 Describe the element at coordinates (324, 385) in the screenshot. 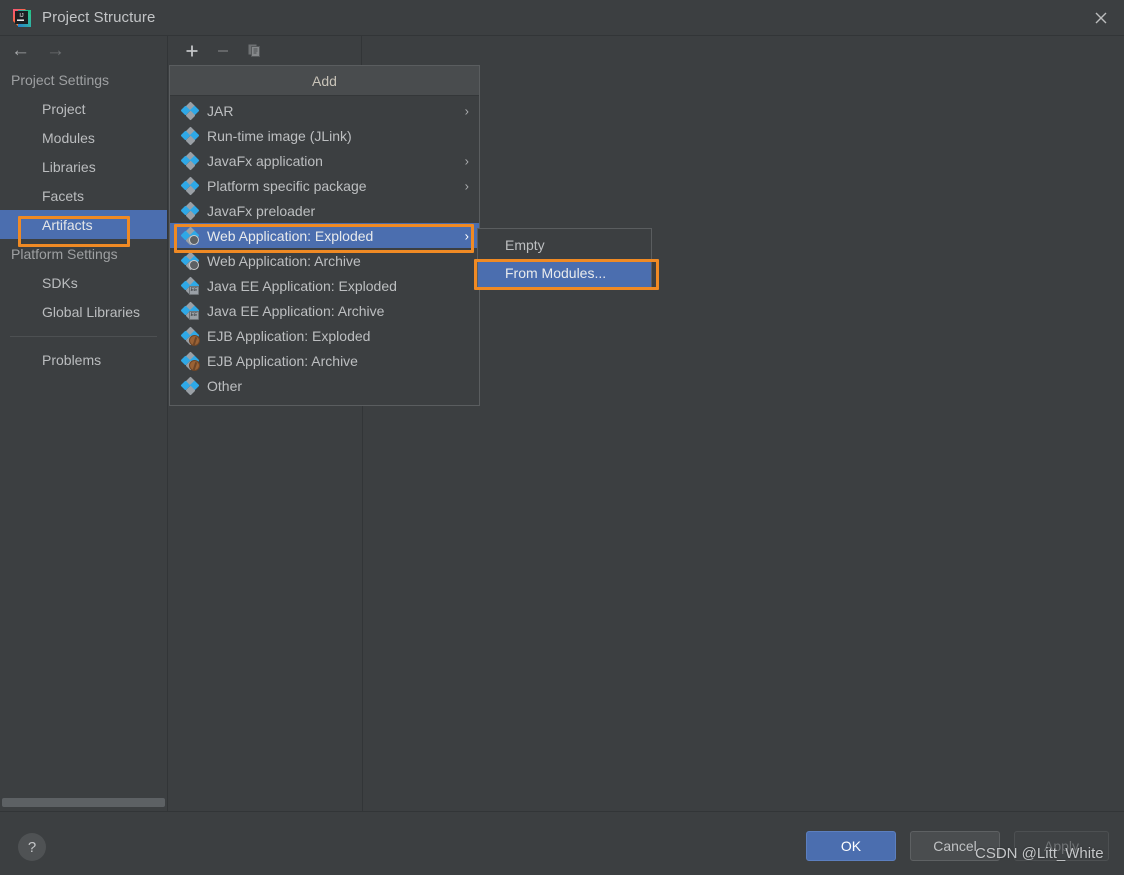

I see `menu-item-other: Other` at that location.